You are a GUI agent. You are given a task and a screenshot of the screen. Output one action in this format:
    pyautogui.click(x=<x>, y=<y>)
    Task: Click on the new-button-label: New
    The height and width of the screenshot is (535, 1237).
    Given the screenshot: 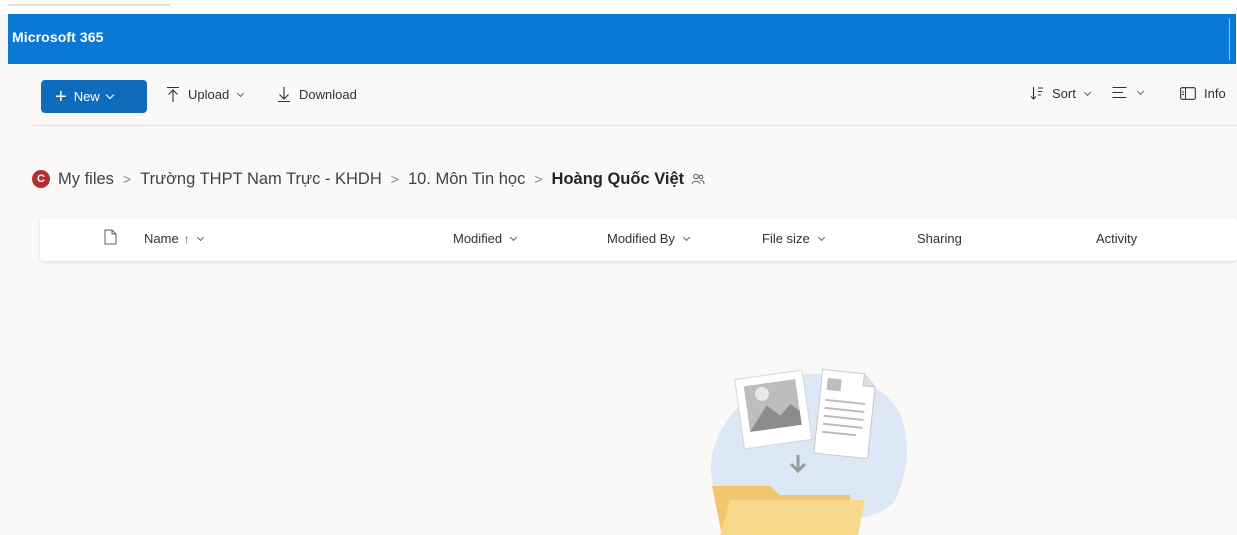 What is the action you would take?
    pyautogui.click(x=86, y=96)
    